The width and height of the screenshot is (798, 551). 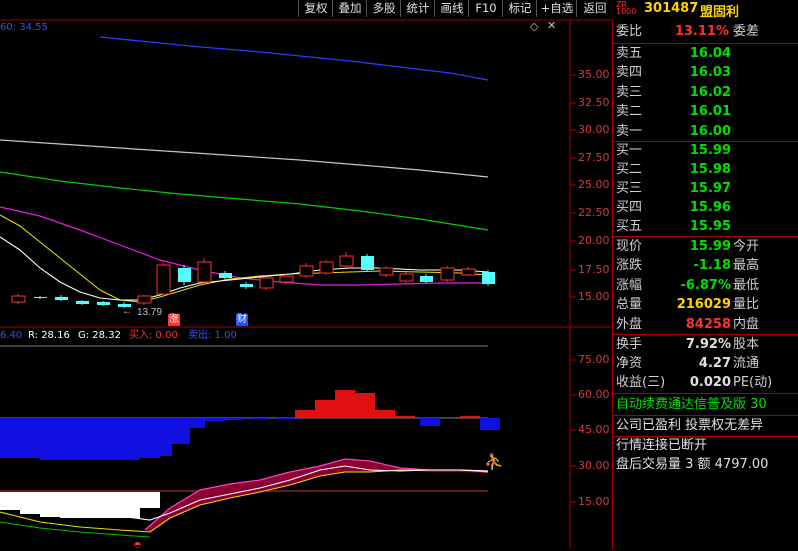 What do you see at coordinates (691, 405) in the screenshot?
I see `promo-text: 自动续费通达信普及版 30` at bounding box center [691, 405].